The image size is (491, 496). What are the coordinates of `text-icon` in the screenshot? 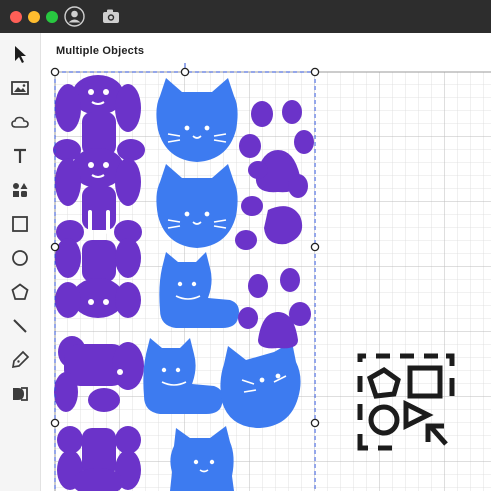 It's located at (20, 155).